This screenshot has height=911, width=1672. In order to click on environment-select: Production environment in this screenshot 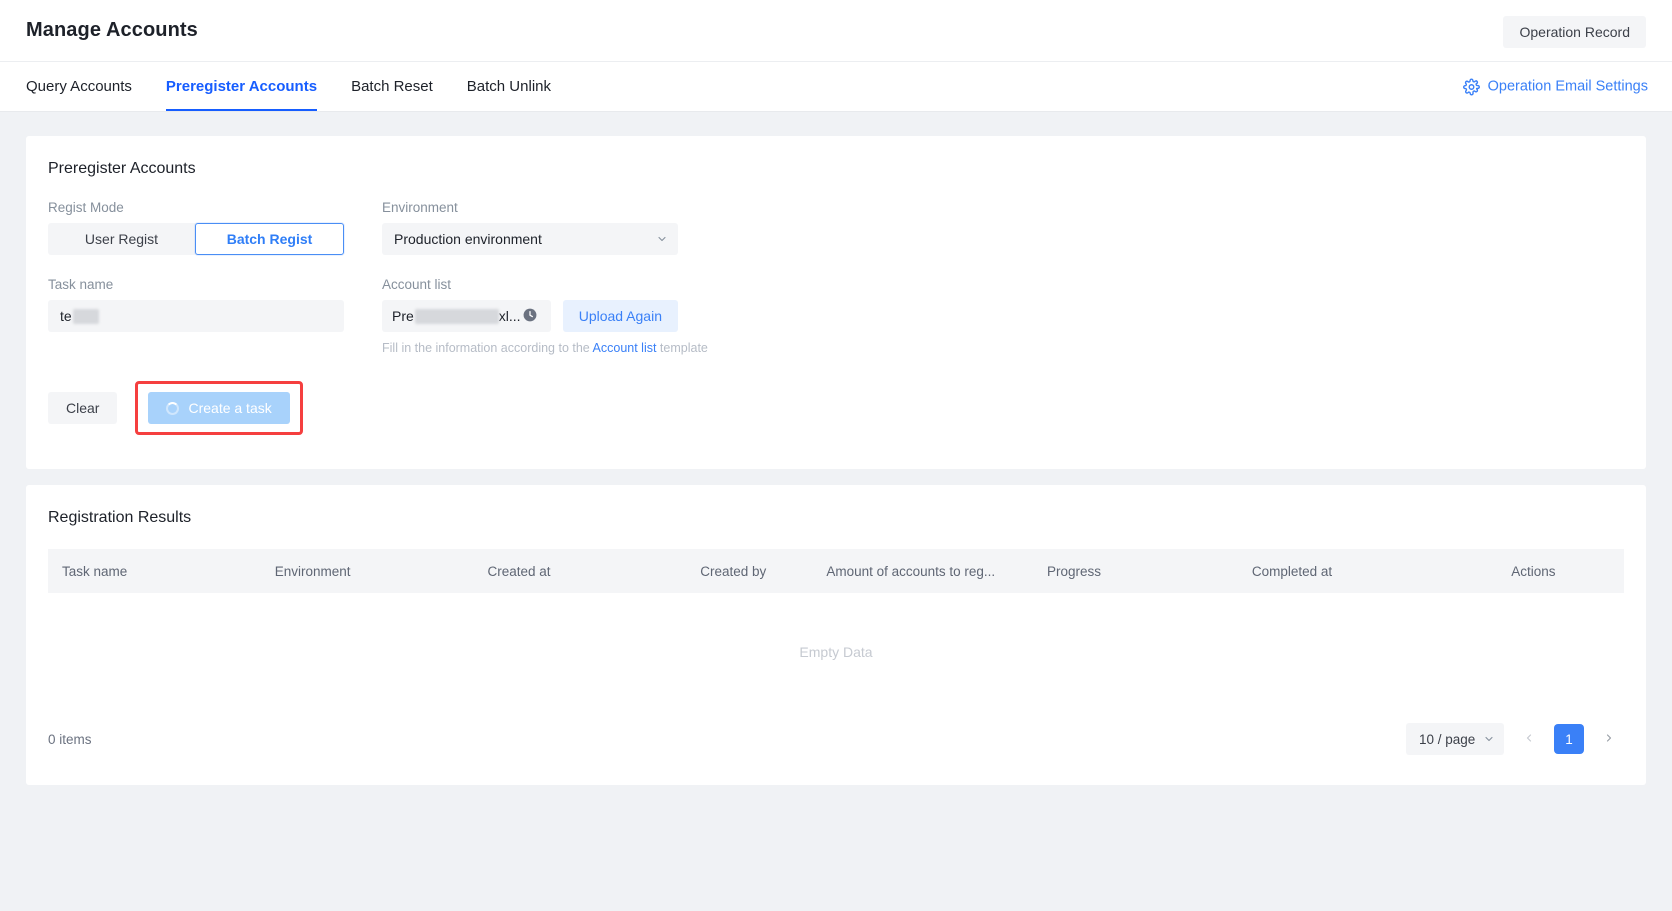, I will do `click(530, 239)`.